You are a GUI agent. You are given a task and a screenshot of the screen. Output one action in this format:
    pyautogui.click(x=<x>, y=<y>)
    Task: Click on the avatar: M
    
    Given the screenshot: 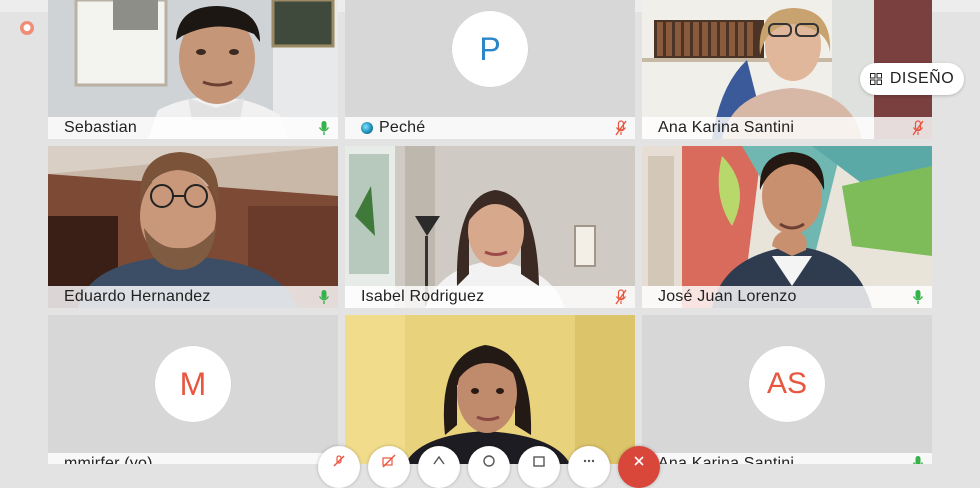 What is the action you would take?
    pyautogui.click(x=193, y=384)
    